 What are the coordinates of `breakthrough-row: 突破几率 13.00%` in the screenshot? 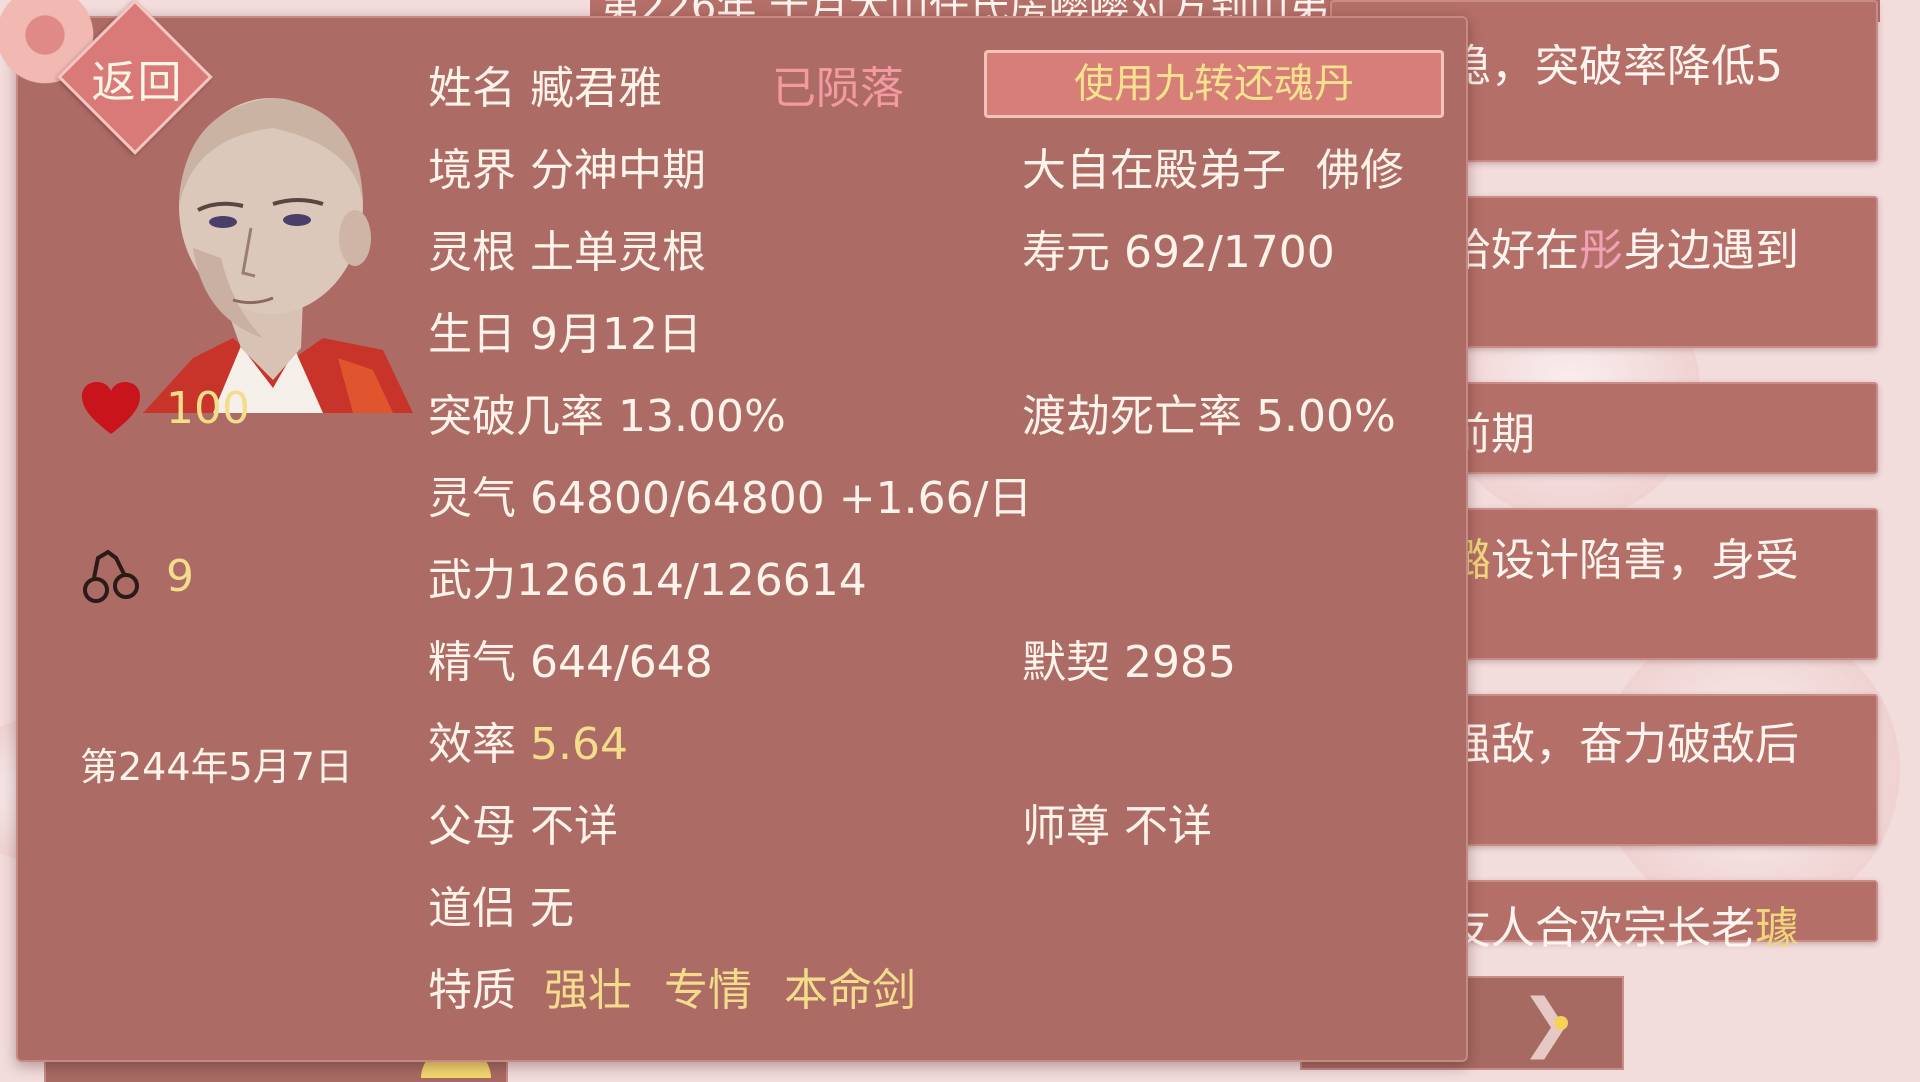 It's located at (607, 416).